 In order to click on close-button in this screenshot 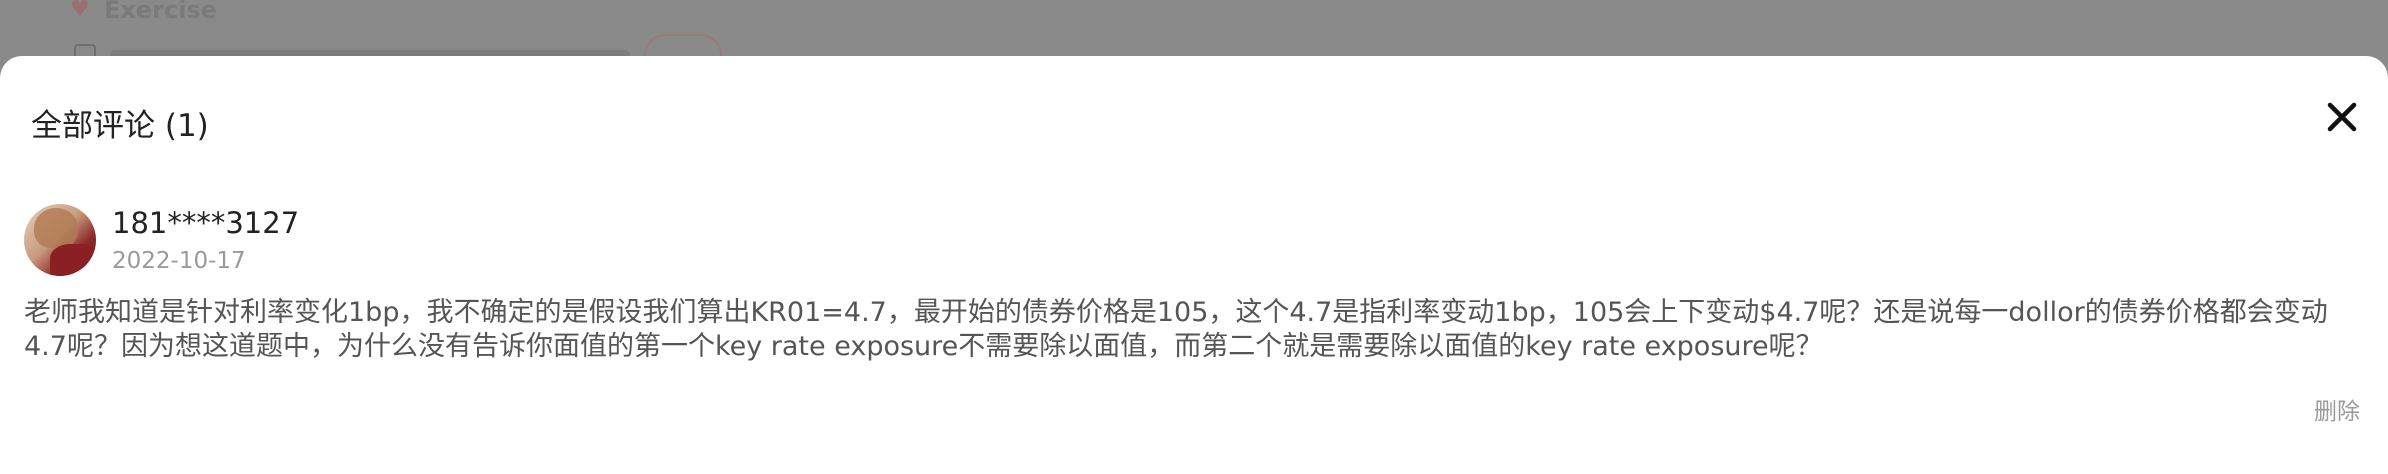, I will do `click(2342, 117)`.